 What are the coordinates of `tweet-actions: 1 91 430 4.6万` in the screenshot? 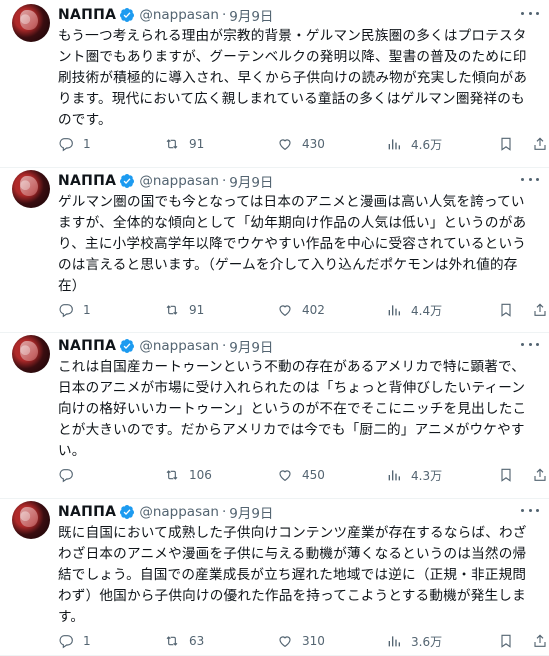 It's located at (302, 144).